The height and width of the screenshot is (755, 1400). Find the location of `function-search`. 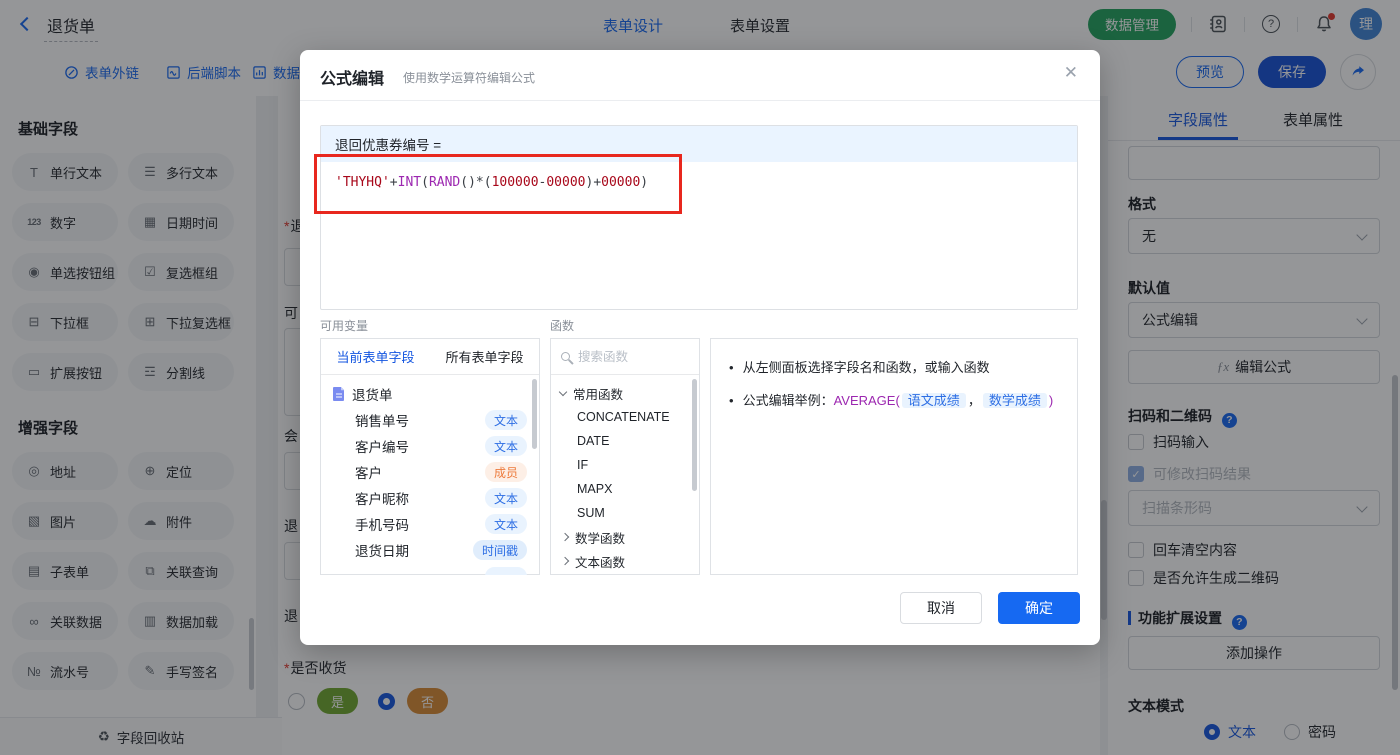

function-search is located at coordinates (625, 357).